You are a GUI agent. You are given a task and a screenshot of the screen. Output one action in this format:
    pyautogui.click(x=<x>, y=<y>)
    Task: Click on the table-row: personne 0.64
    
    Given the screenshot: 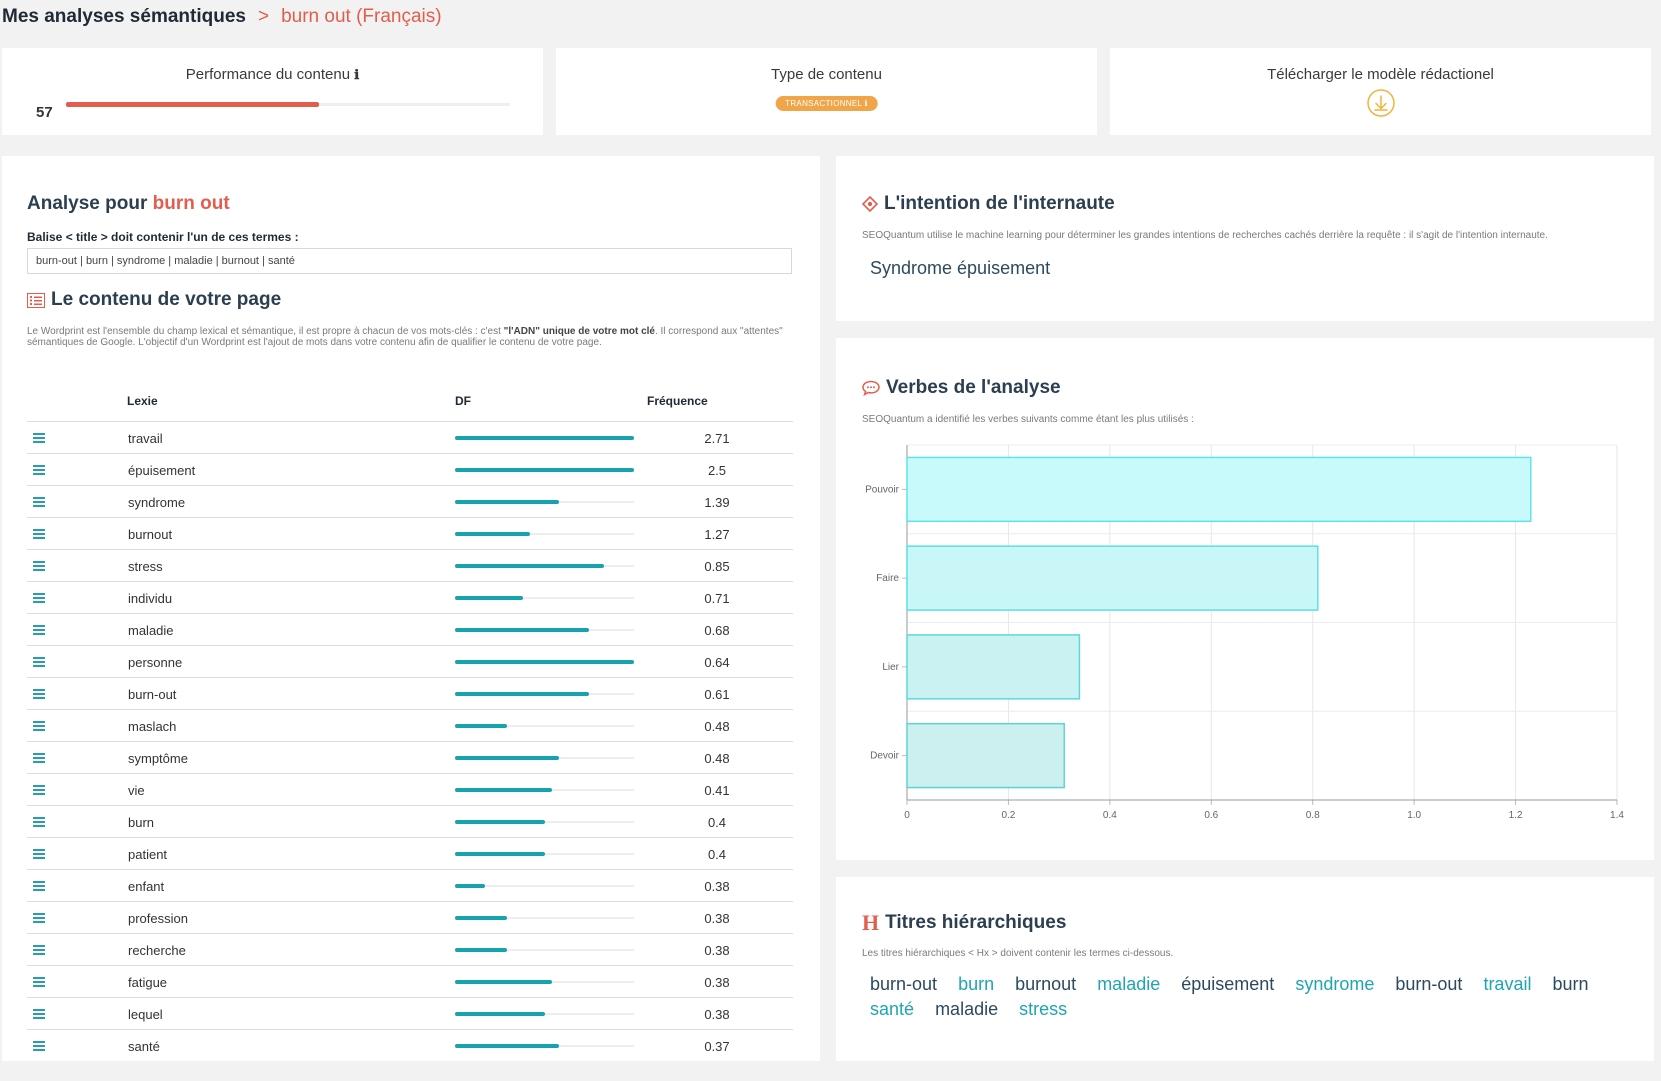 What is the action you would take?
    pyautogui.click(x=410, y=661)
    